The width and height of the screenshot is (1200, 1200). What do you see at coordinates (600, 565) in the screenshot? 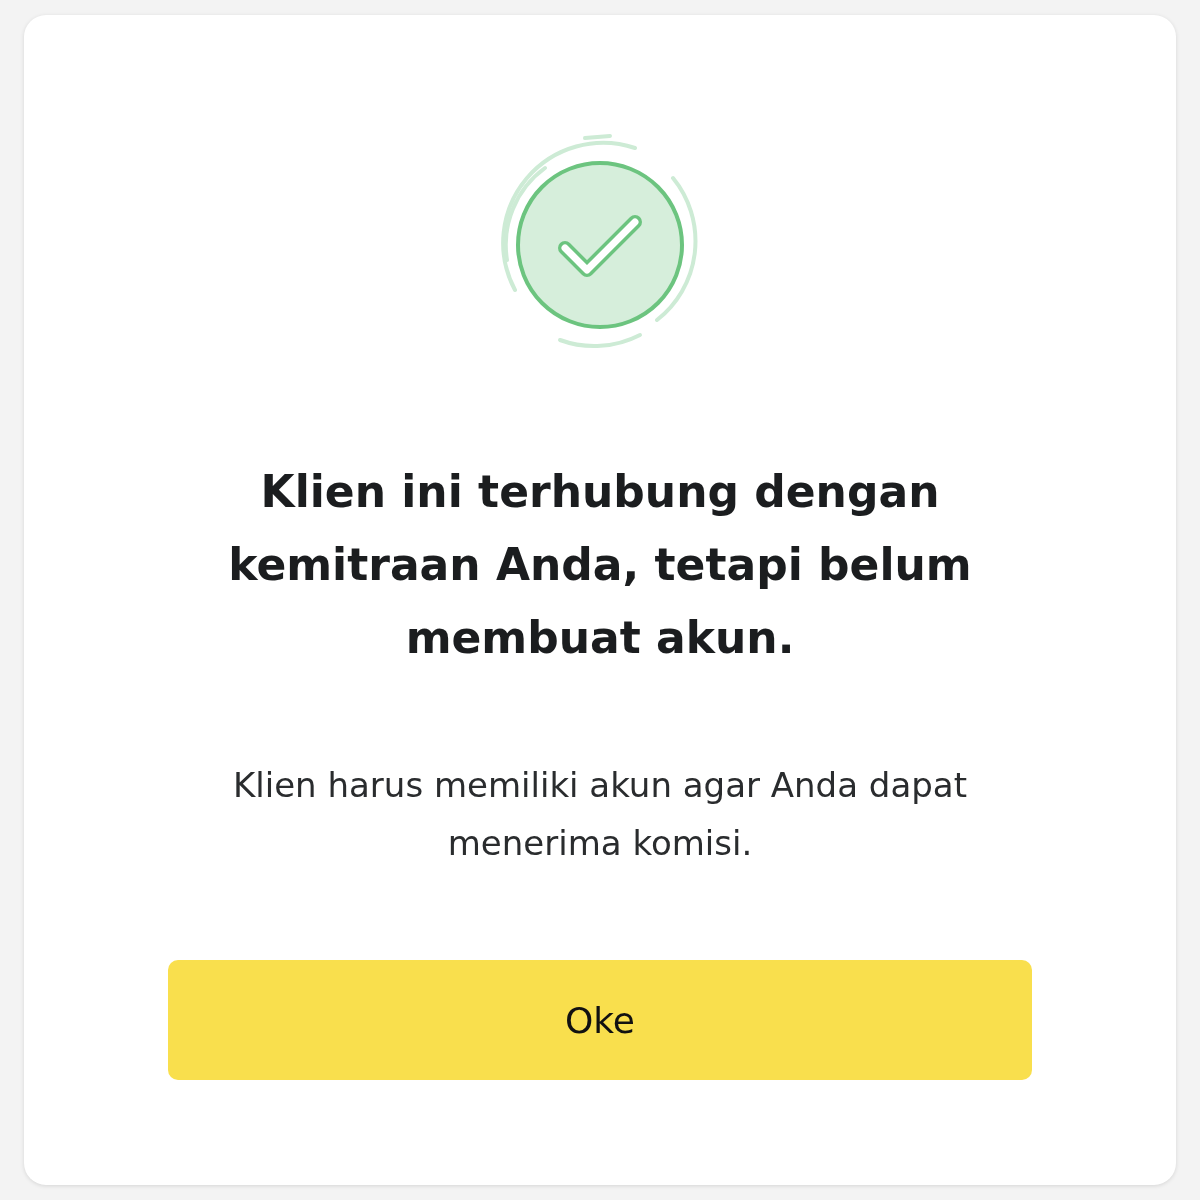
I see `dialog-title: Klien ini terhubung dengan kemitraan Anda, tetapi belum membuat akun.` at bounding box center [600, 565].